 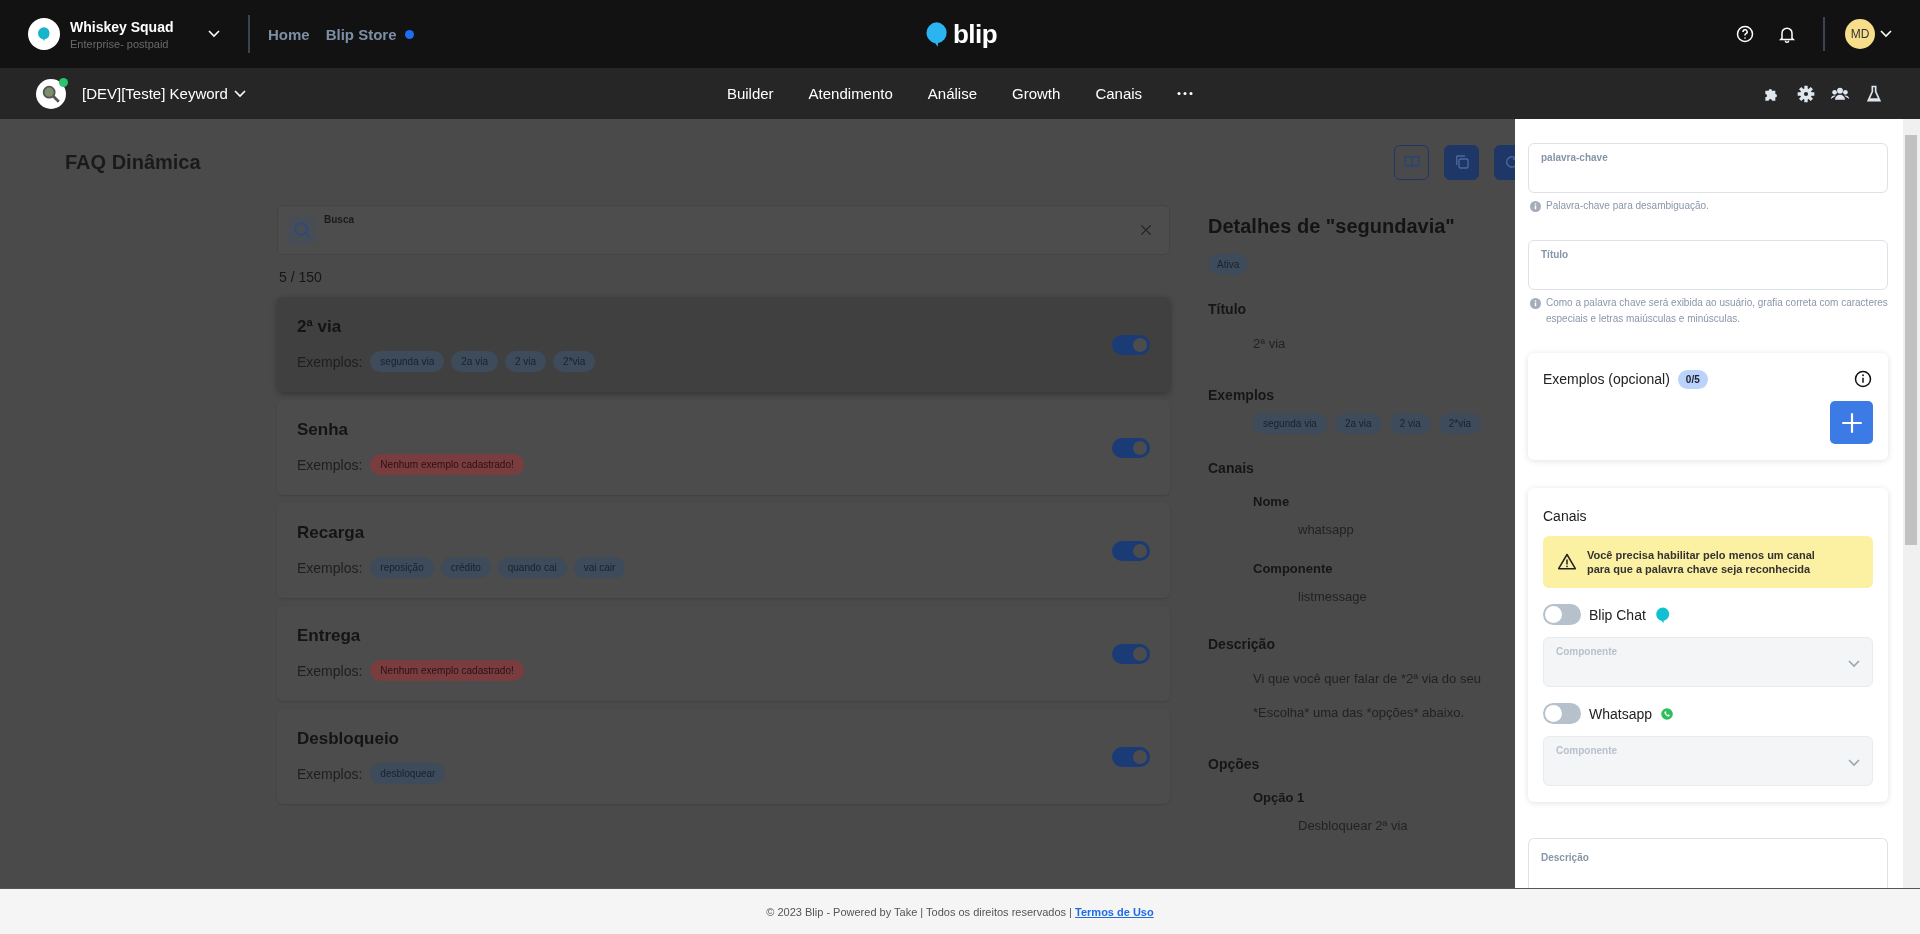 I want to click on nav-link: Builder, so click(x=750, y=93).